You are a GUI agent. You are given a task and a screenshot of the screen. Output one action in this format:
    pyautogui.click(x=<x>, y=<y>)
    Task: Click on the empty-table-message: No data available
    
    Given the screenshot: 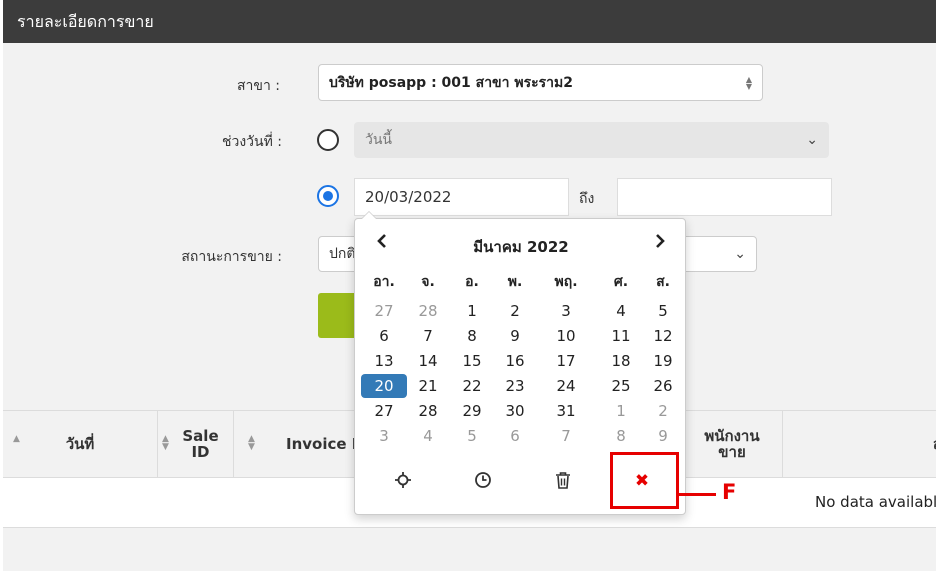 What is the action you would take?
    pyautogui.click(x=875, y=502)
    